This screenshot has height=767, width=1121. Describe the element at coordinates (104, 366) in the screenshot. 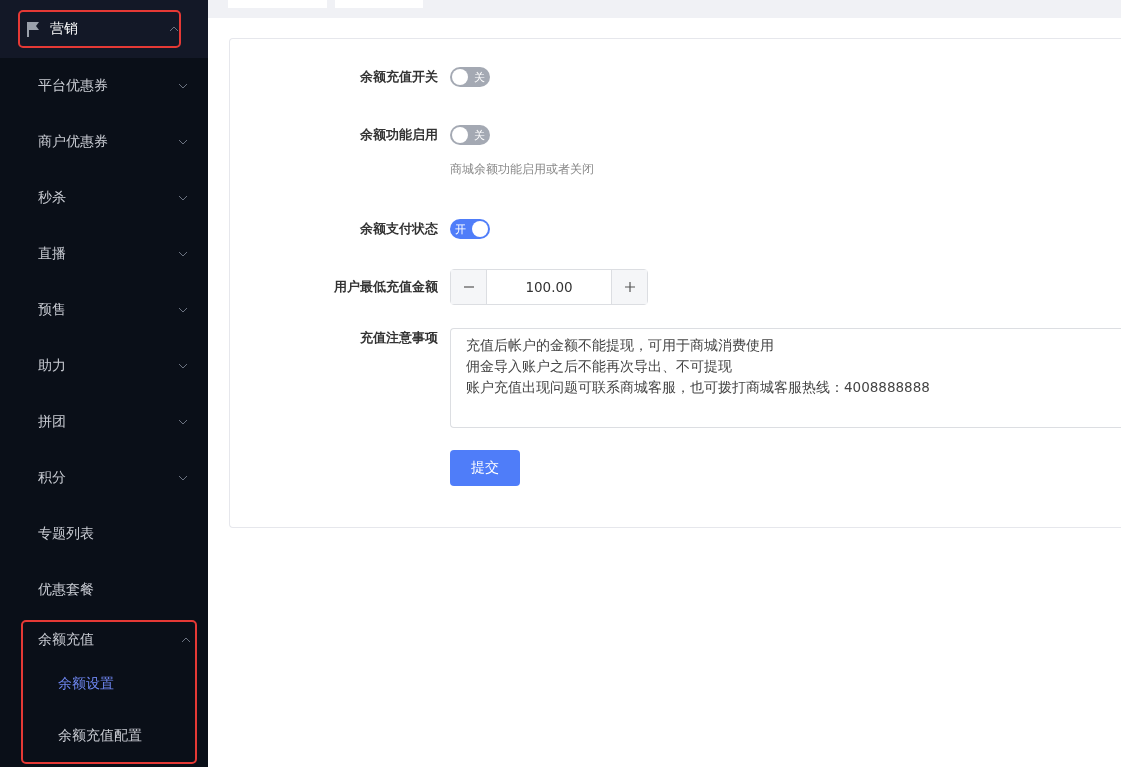

I see `menu-group: 助力` at that location.